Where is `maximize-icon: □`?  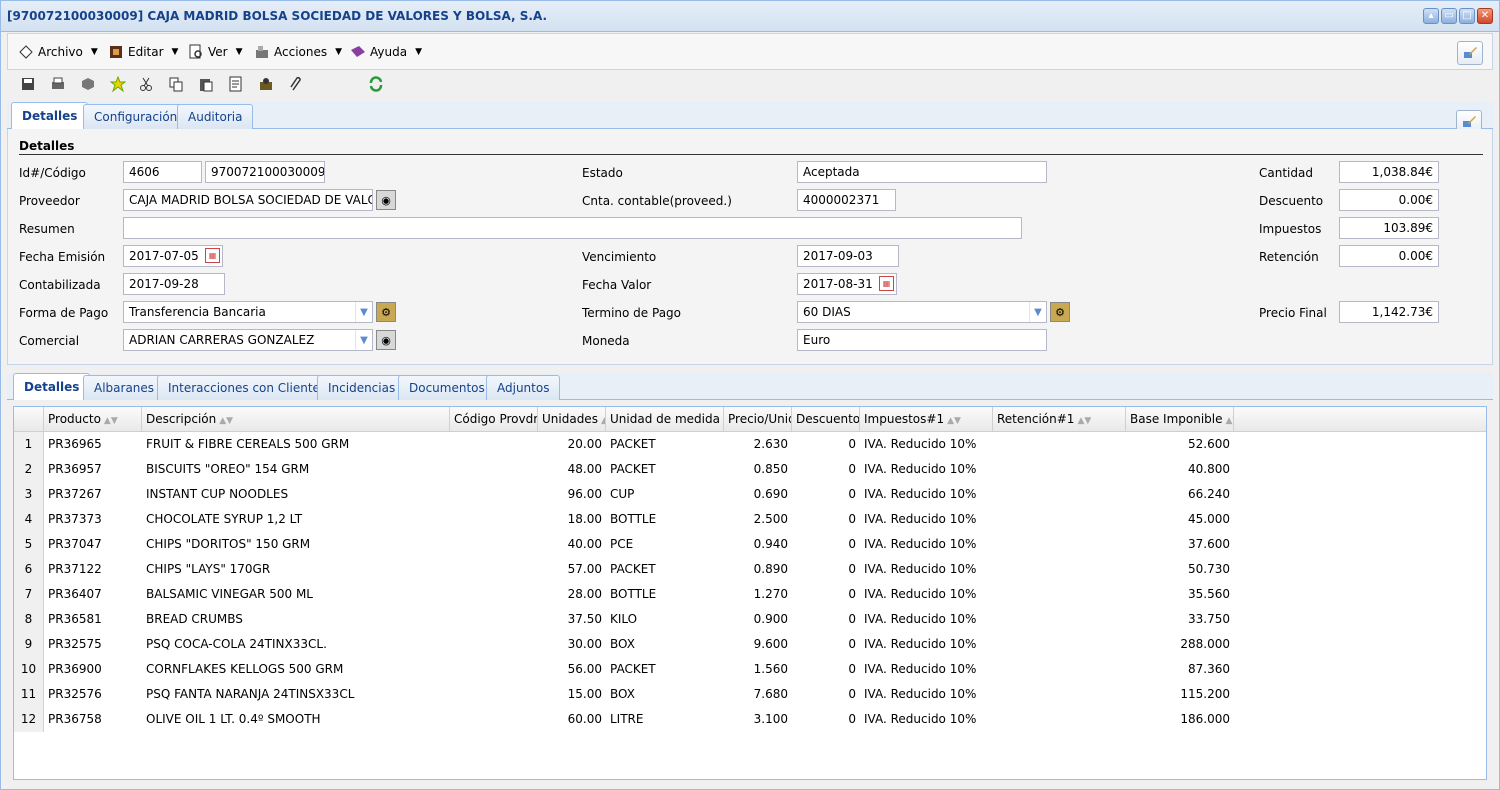 maximize-icon: □ is located at coordinates (1467, 16).